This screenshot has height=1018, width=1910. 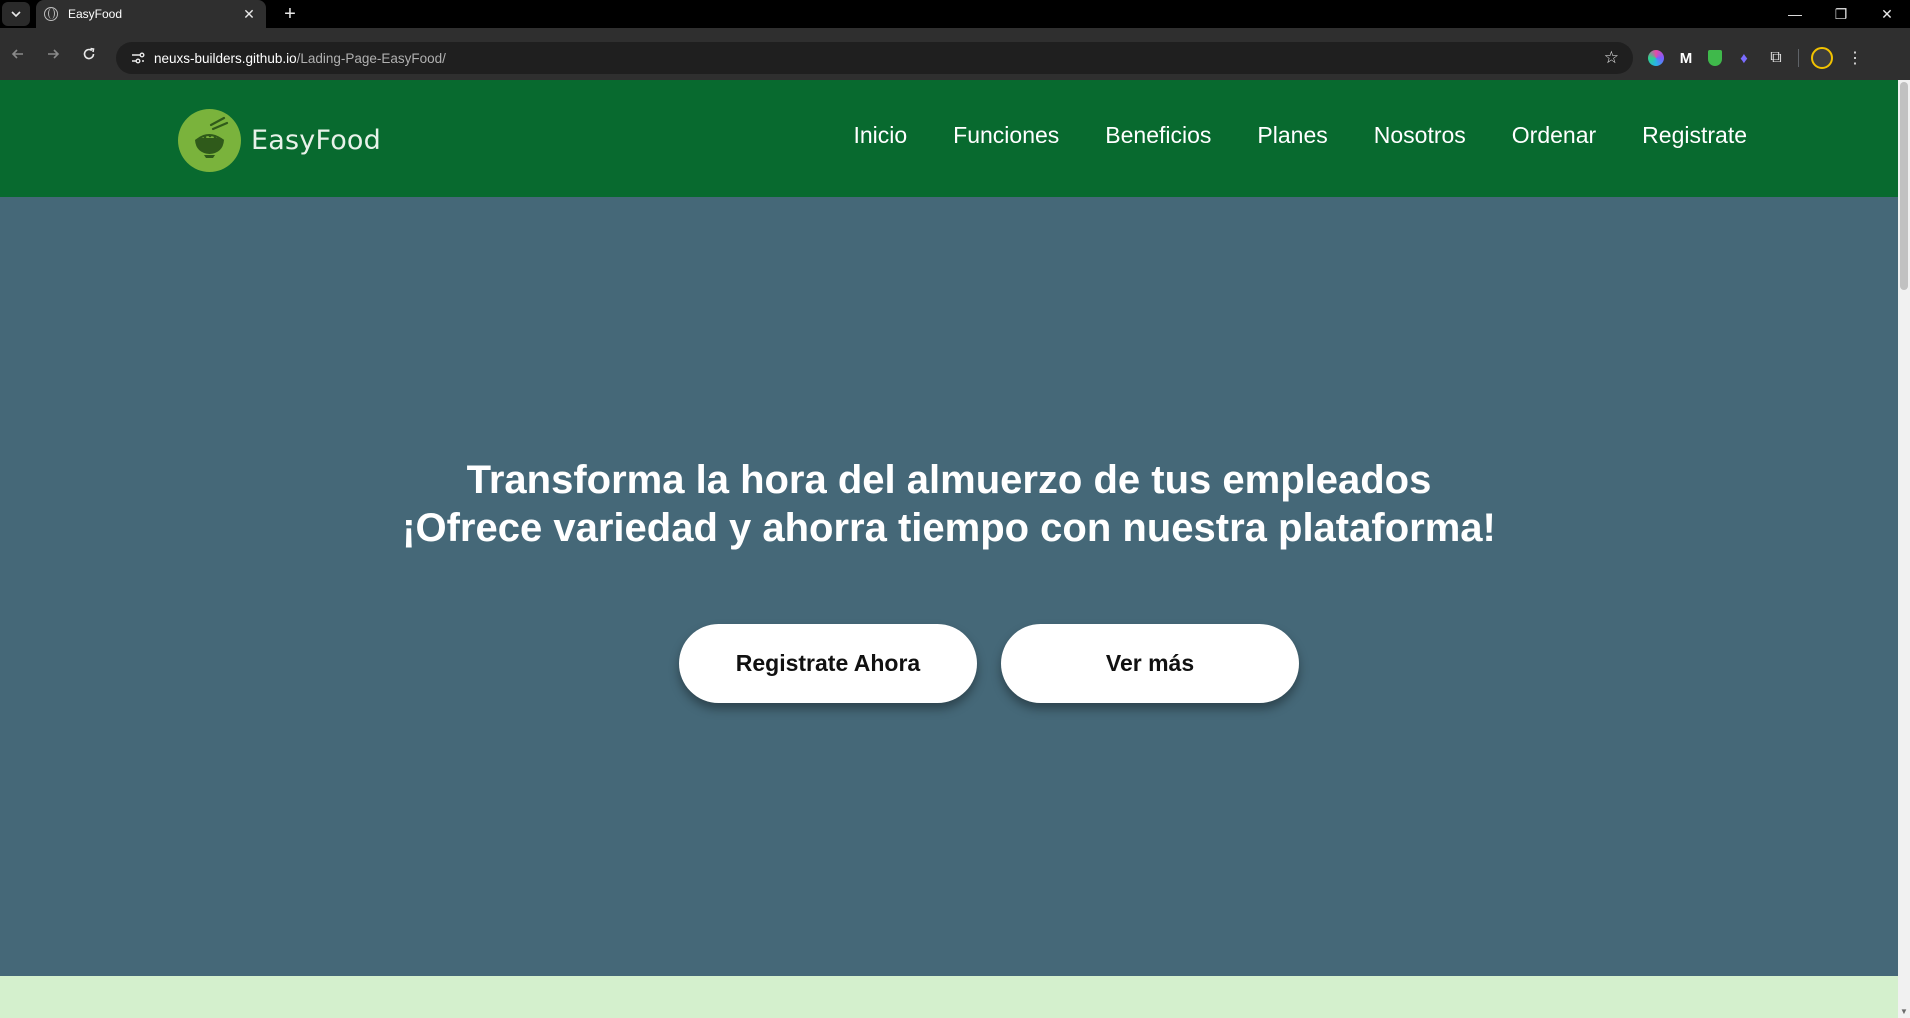 I want to click on extensions-puzzle-icon: ⧉, so click(x=1776, y=58).